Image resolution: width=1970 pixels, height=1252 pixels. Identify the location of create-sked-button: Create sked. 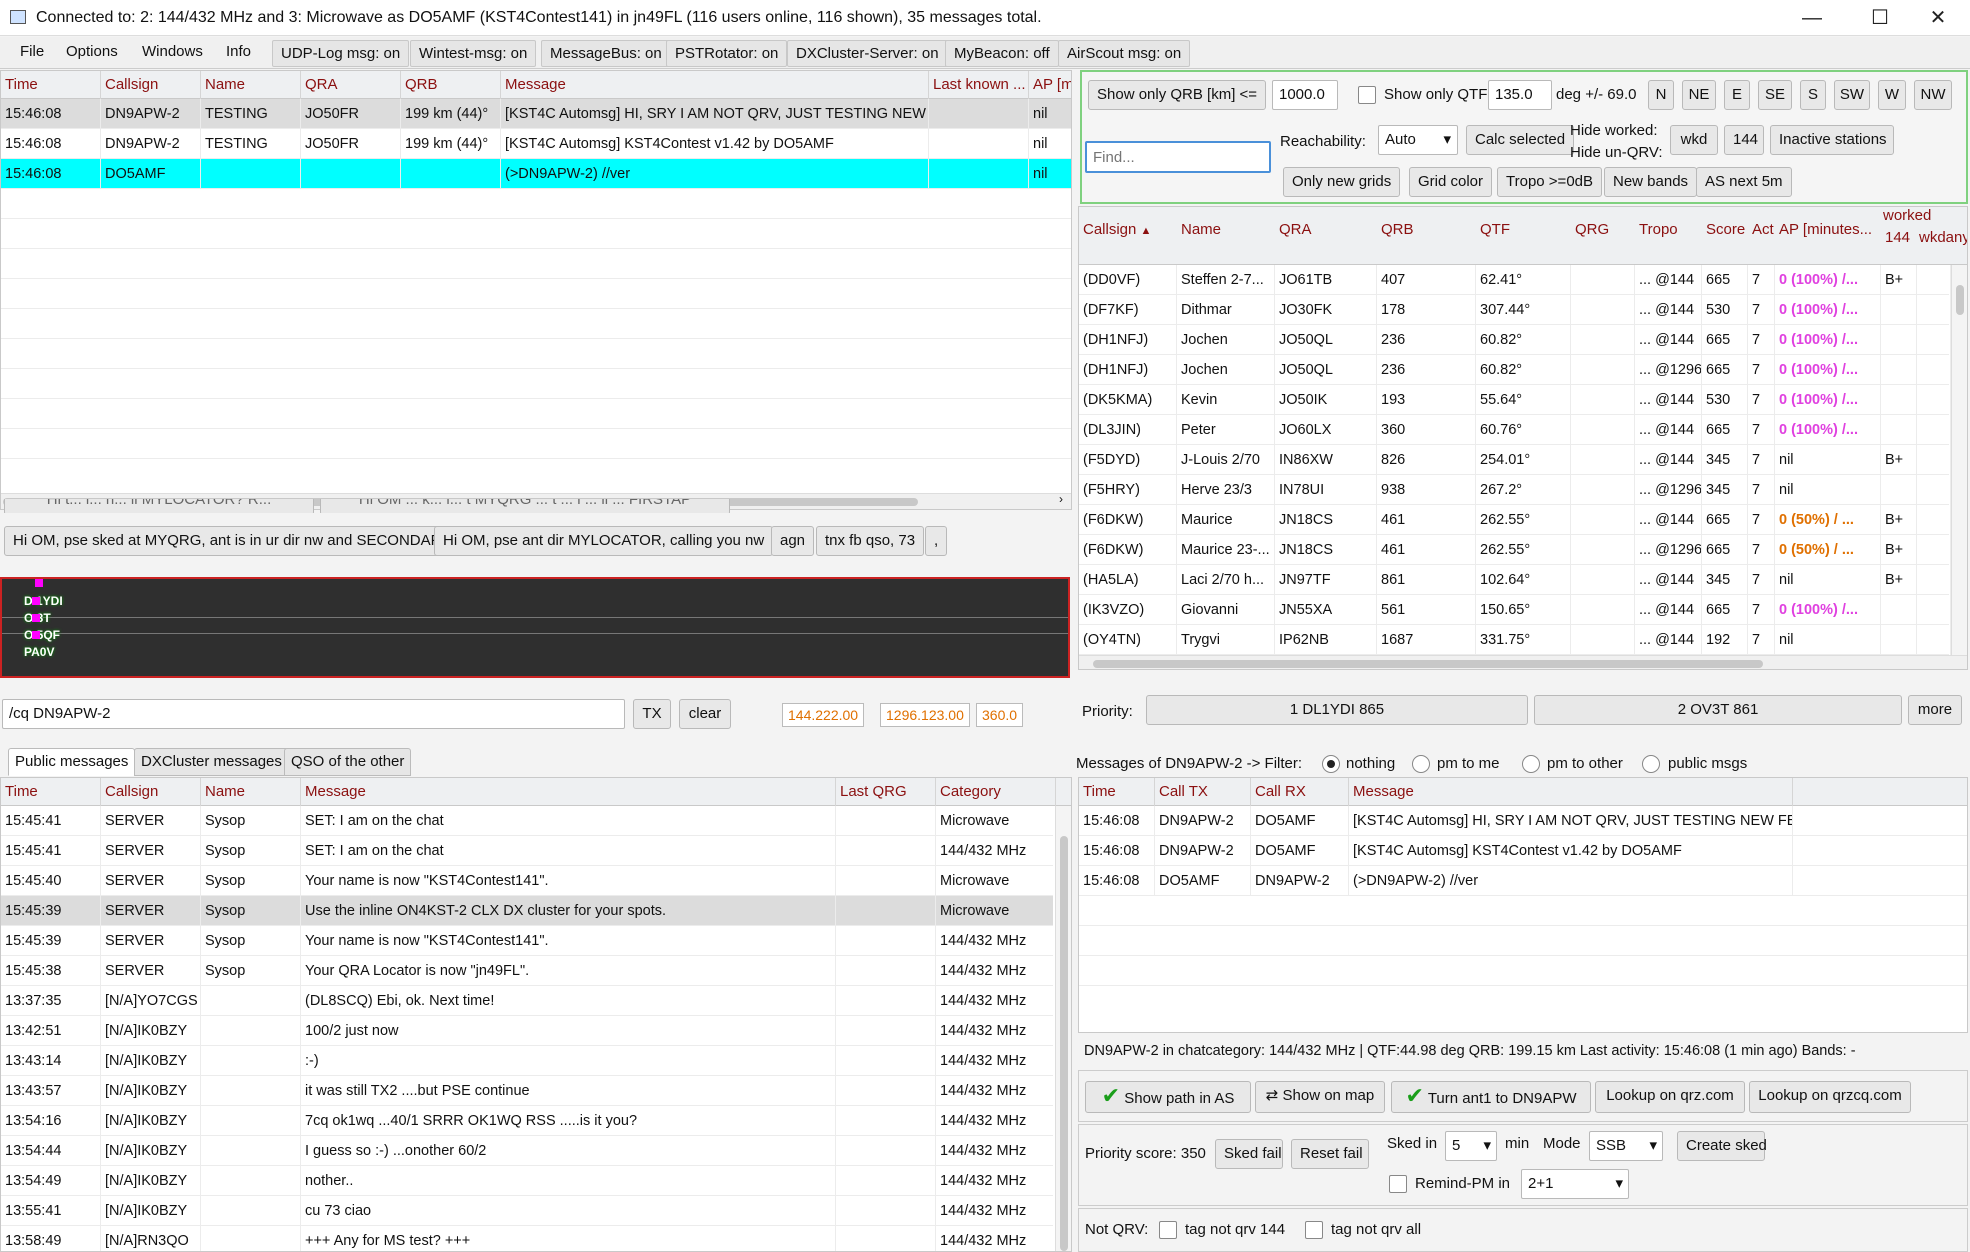
(1722, 1146).